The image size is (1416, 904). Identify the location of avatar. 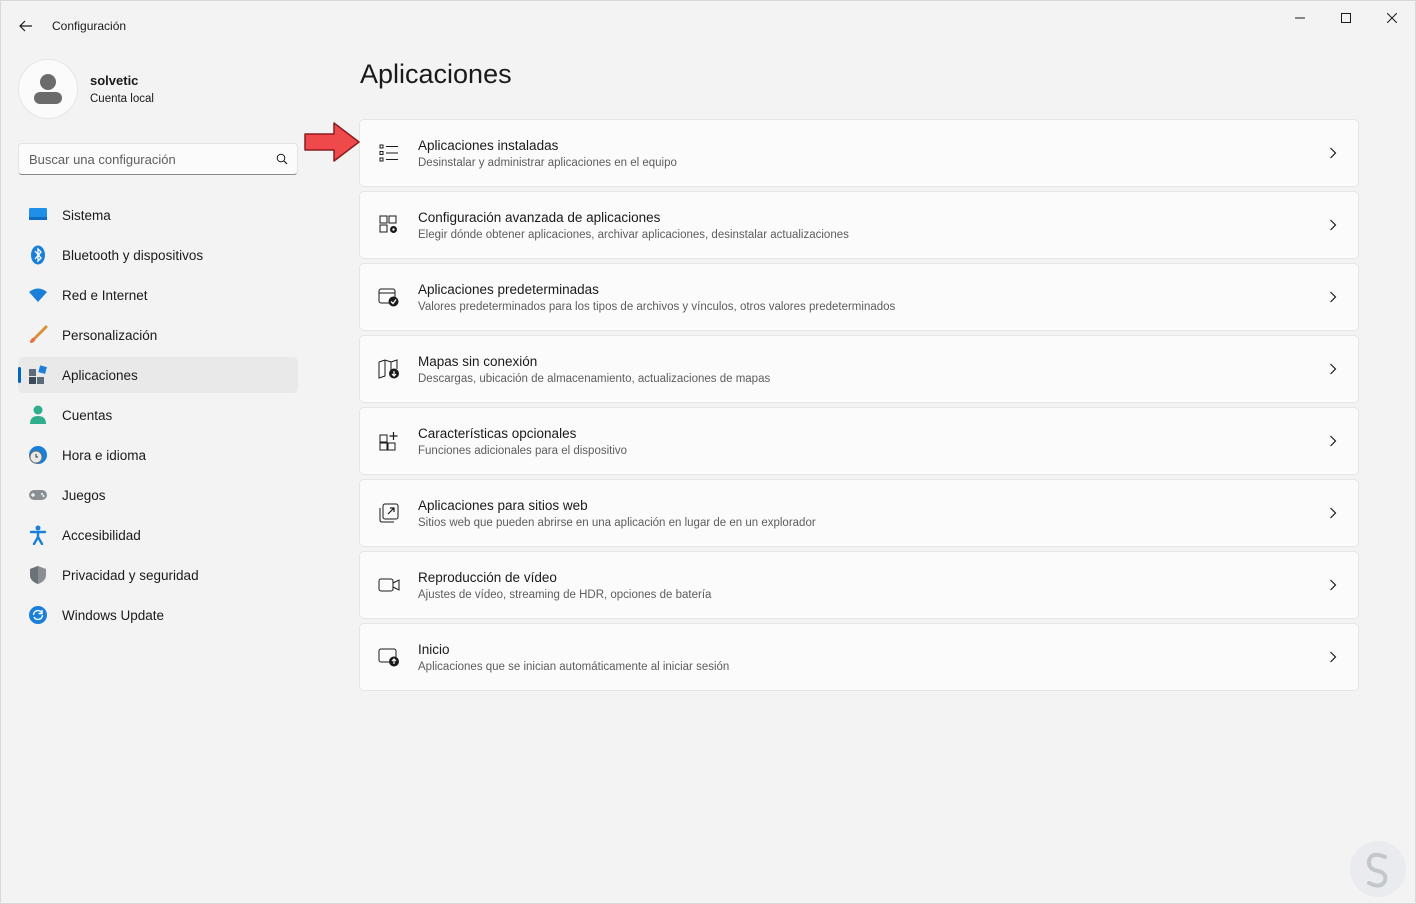
(48, 89).